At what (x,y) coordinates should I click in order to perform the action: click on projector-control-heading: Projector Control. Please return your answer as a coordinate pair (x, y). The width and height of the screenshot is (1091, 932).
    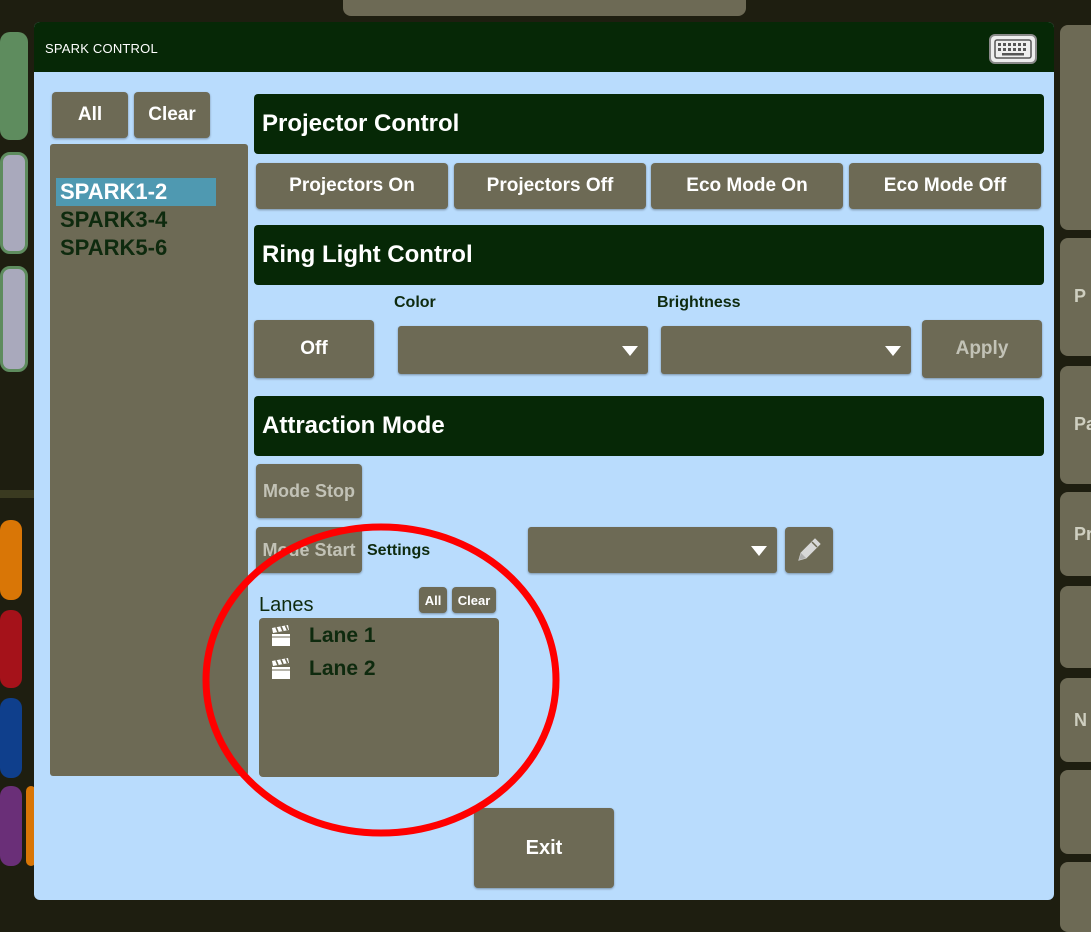
    Looking at the image, I should click on (649, 124).